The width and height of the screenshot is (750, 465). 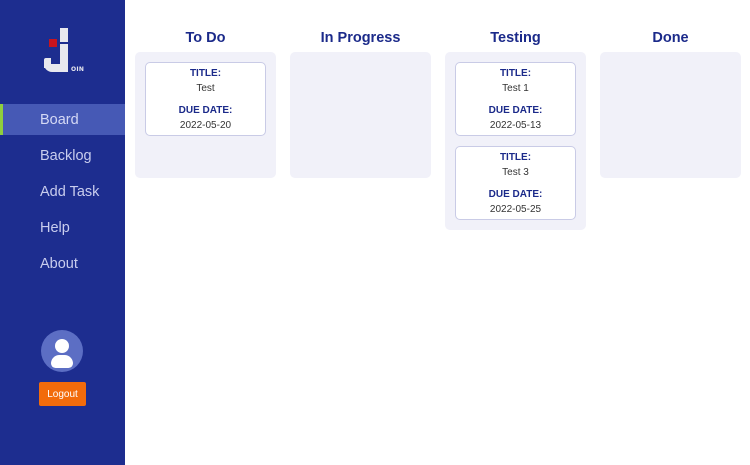 I want to click on logo-j-hook, so click(x=56, y=68).